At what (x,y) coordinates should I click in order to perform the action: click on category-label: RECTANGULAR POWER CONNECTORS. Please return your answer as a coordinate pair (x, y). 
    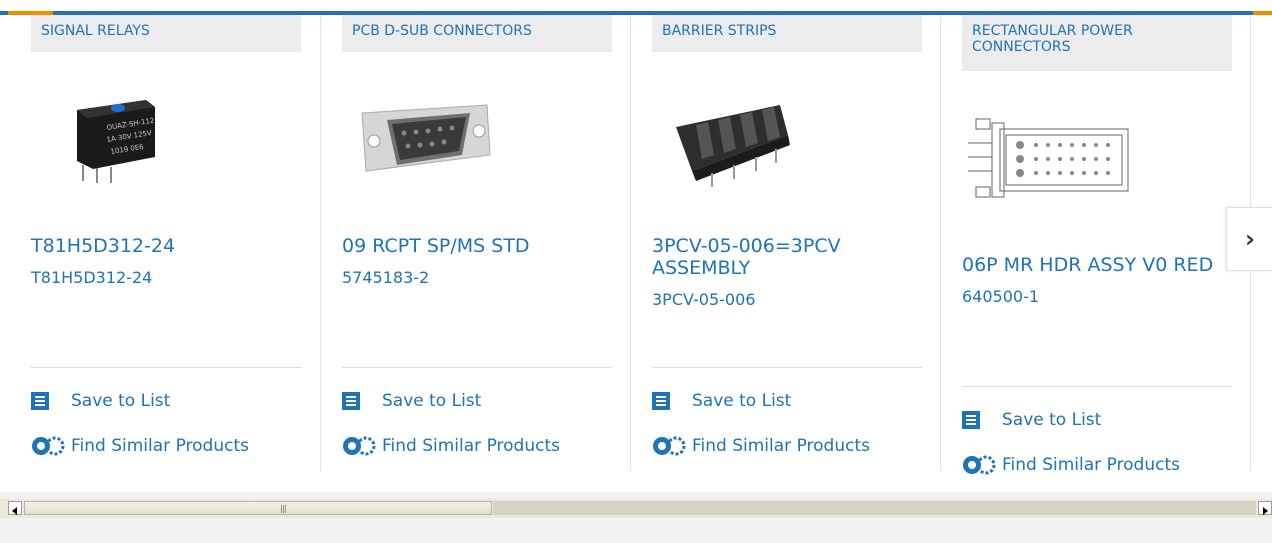
    Looking at the image, I should click on (1097, 43).